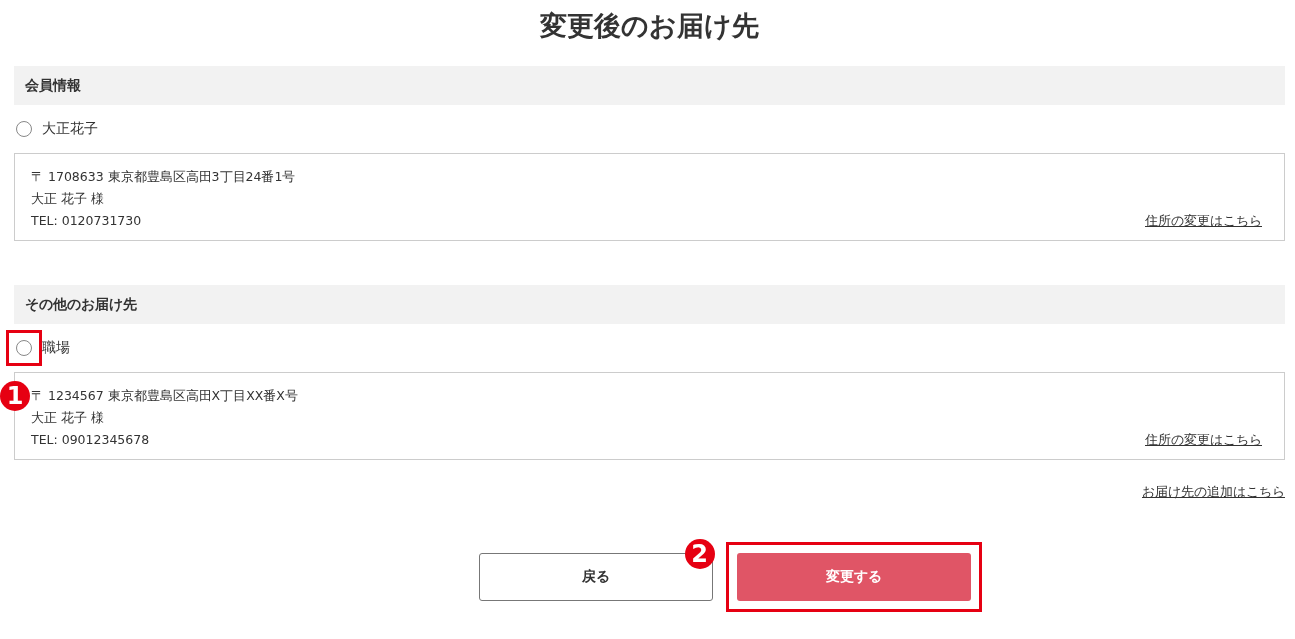 The image size is (1295, 639). I want to click on address-name: 職場, so click(56, 348).